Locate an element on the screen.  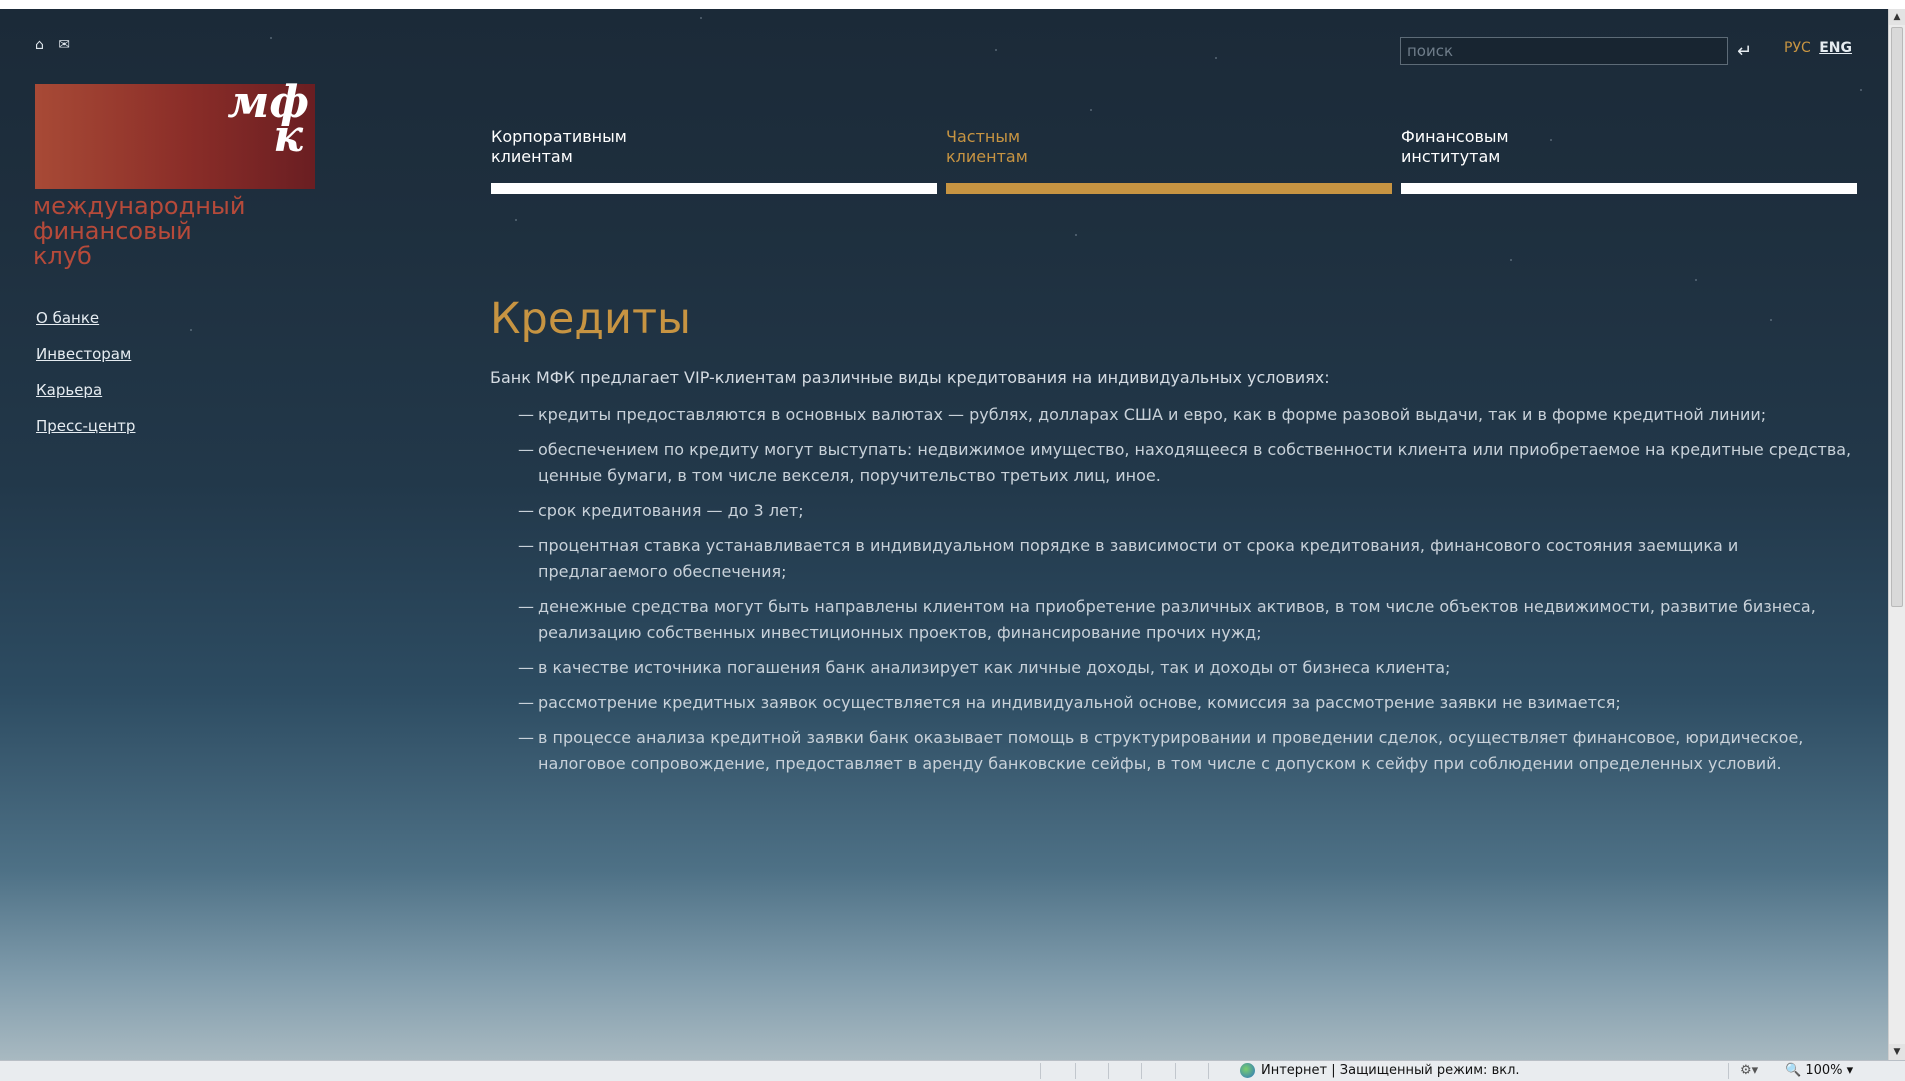
scroll-down-icon: ▼ is located at coordinates (1897, 1052).